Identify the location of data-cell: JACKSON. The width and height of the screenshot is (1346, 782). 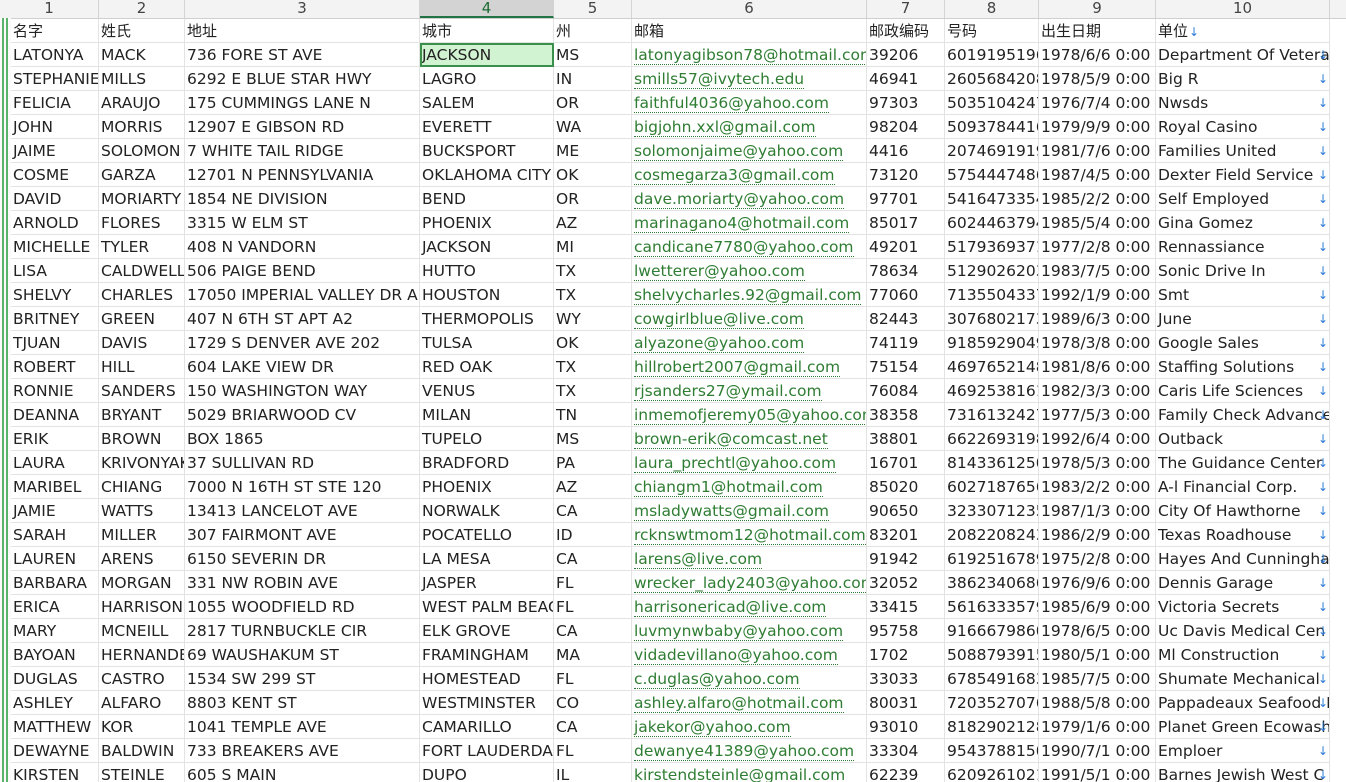
(487, 247).